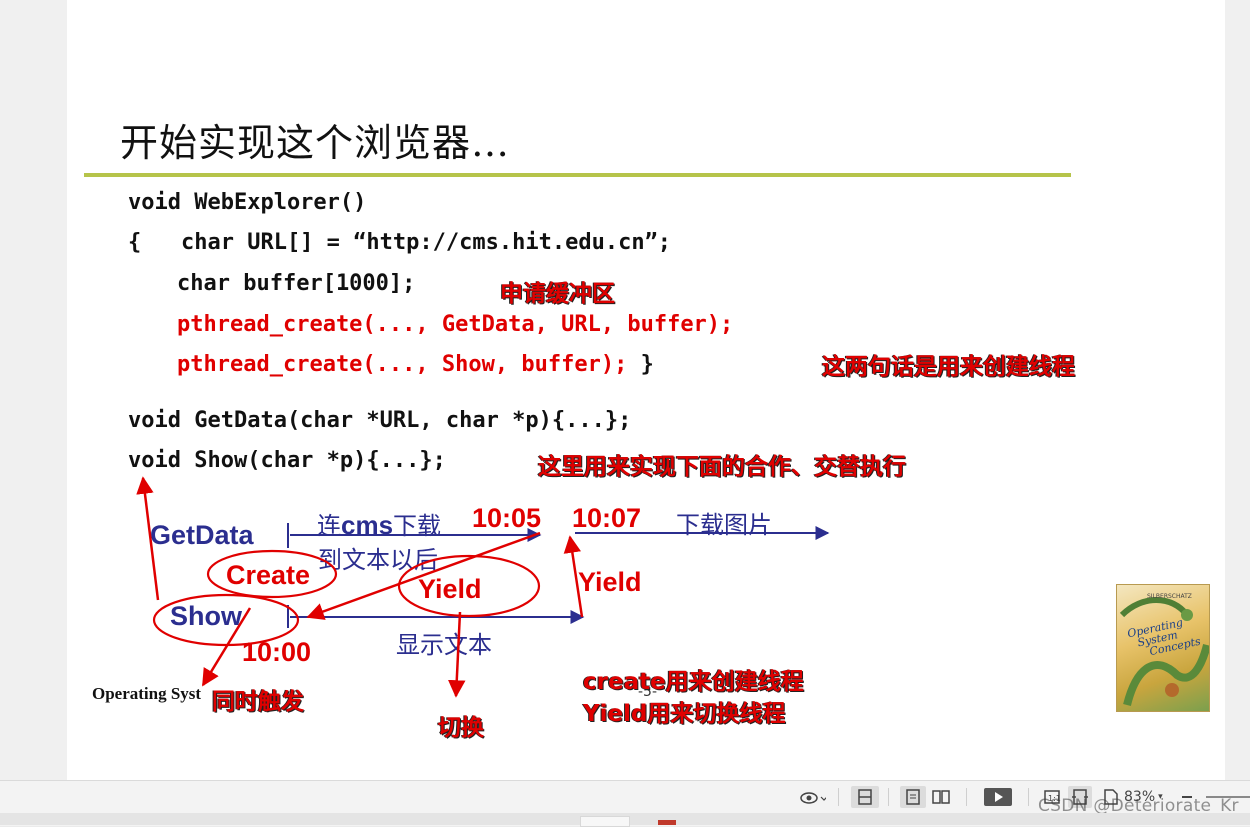  What do you see at coordinates (226, 647) in the screenshot?
I see `arrow-same-time` at bounding box center [226, 647].